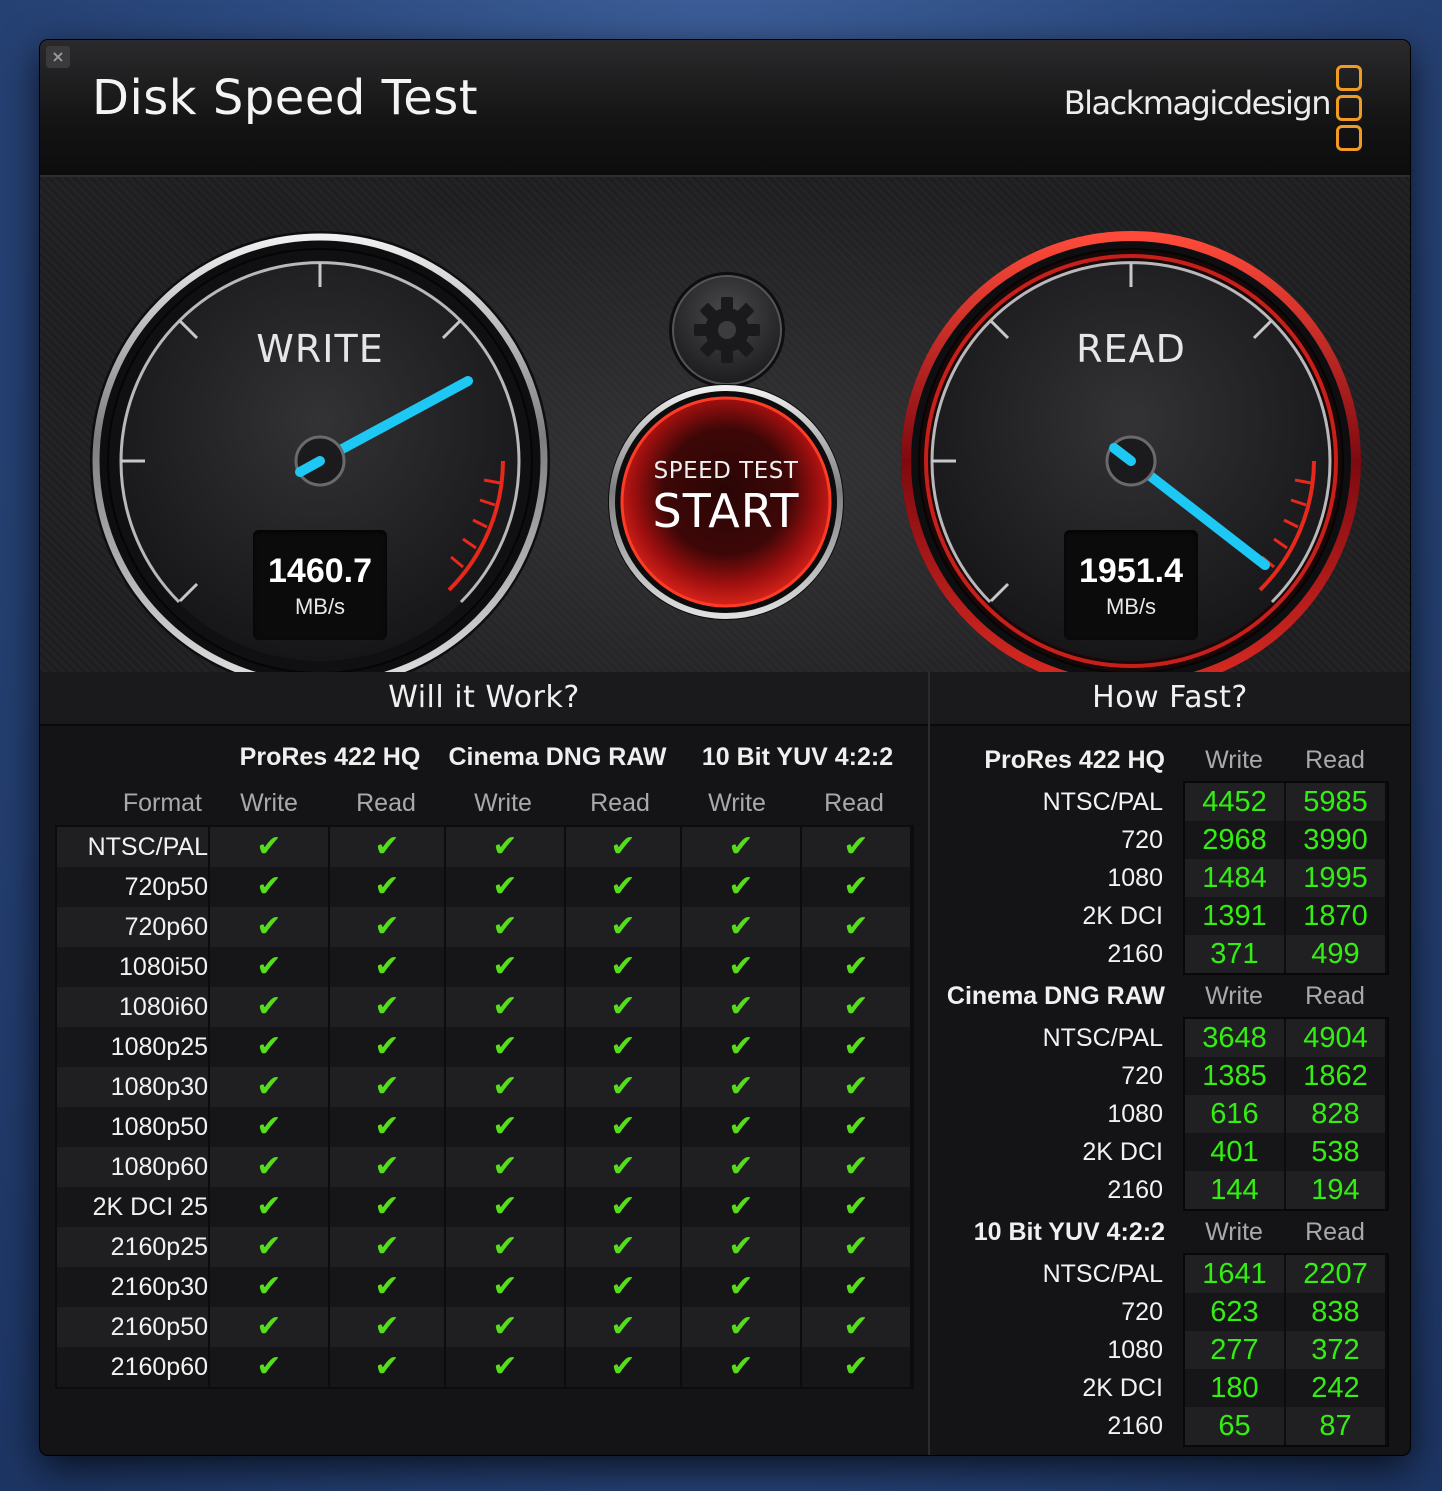 This screenshot has height=1491, width=1442. What do you see at coordinates (320, 571) in the screenshot?
I see `write-speed-value: 1460.7` at bounding box center [320, 571].